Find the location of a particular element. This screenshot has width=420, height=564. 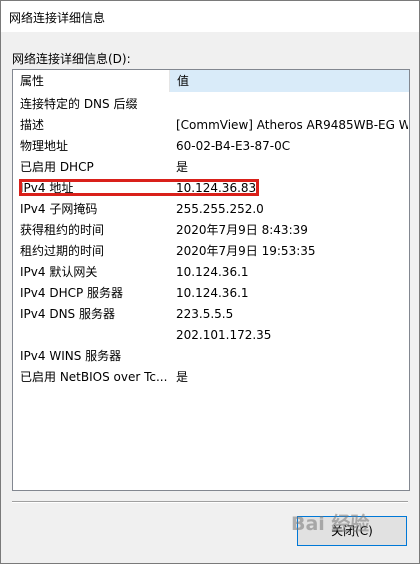

table-row: 获得租约的时间 2020年7月9日 8:43:39 is located at coordinates (211, 230).